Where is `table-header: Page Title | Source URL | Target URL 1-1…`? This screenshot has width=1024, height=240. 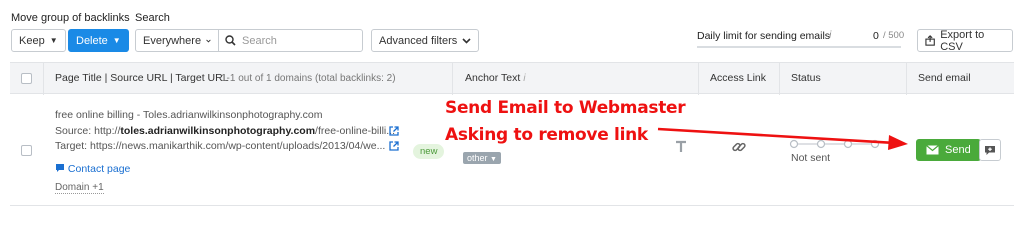 table-header: Page Title | Source URL | Target URL 1-1… is located at coordinates (512, 78).